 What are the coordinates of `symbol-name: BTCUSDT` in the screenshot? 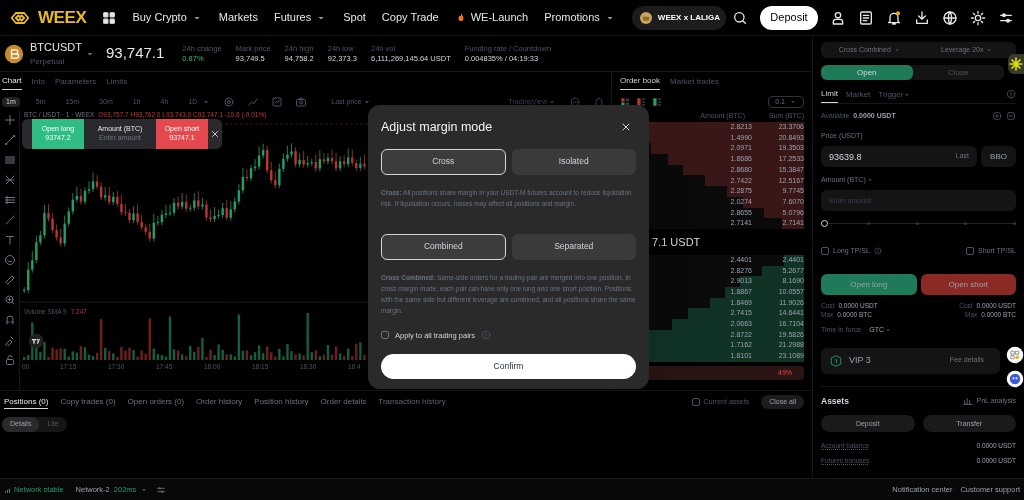 It's located at (56, 47).